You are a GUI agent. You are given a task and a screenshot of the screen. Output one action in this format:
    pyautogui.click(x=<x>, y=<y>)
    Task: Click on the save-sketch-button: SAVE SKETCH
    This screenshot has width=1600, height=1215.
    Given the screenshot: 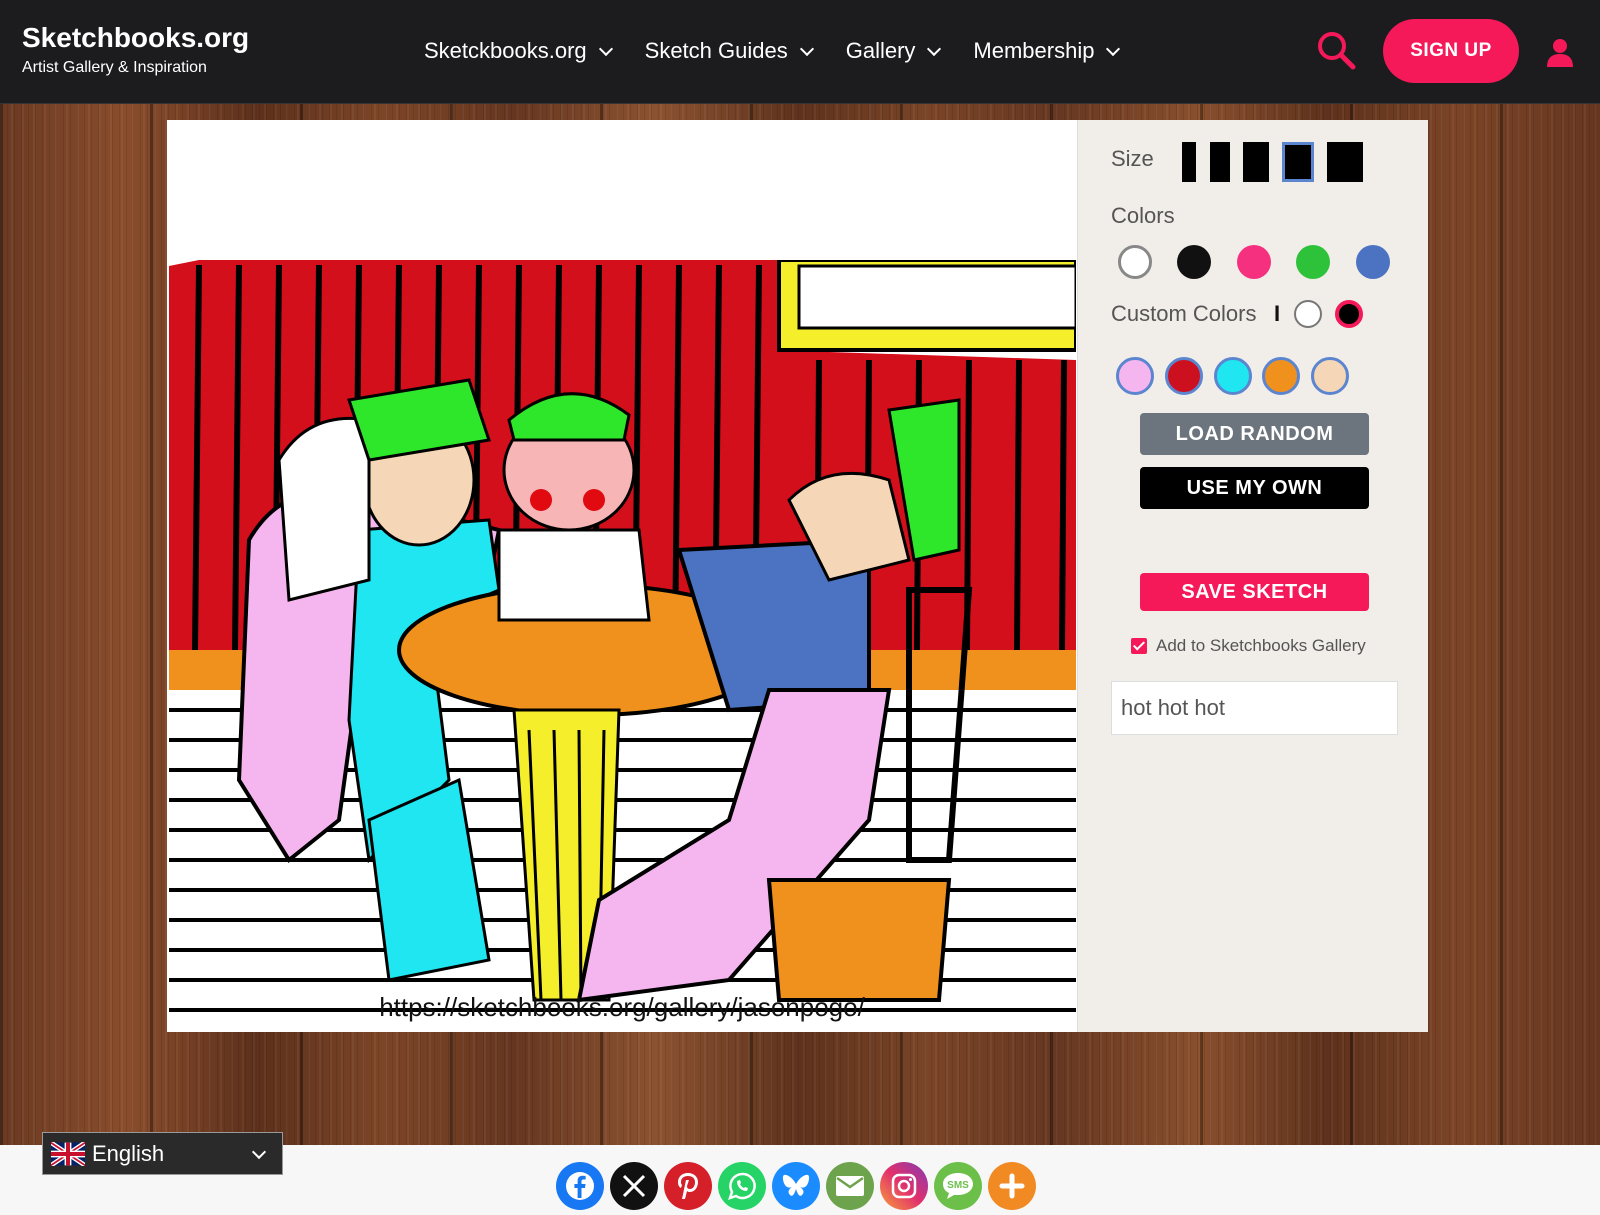 What is the action you would take?
    pyautogui.click(x=1254, y=592)
    